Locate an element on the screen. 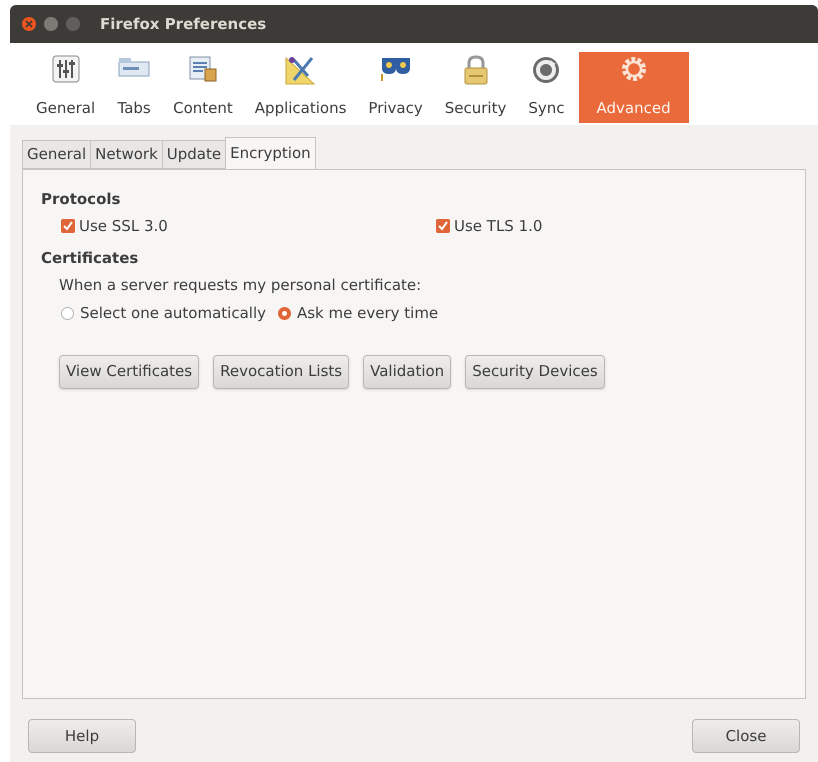 The image size is (818, 762). tab: General is located at coordinates (57, 154).